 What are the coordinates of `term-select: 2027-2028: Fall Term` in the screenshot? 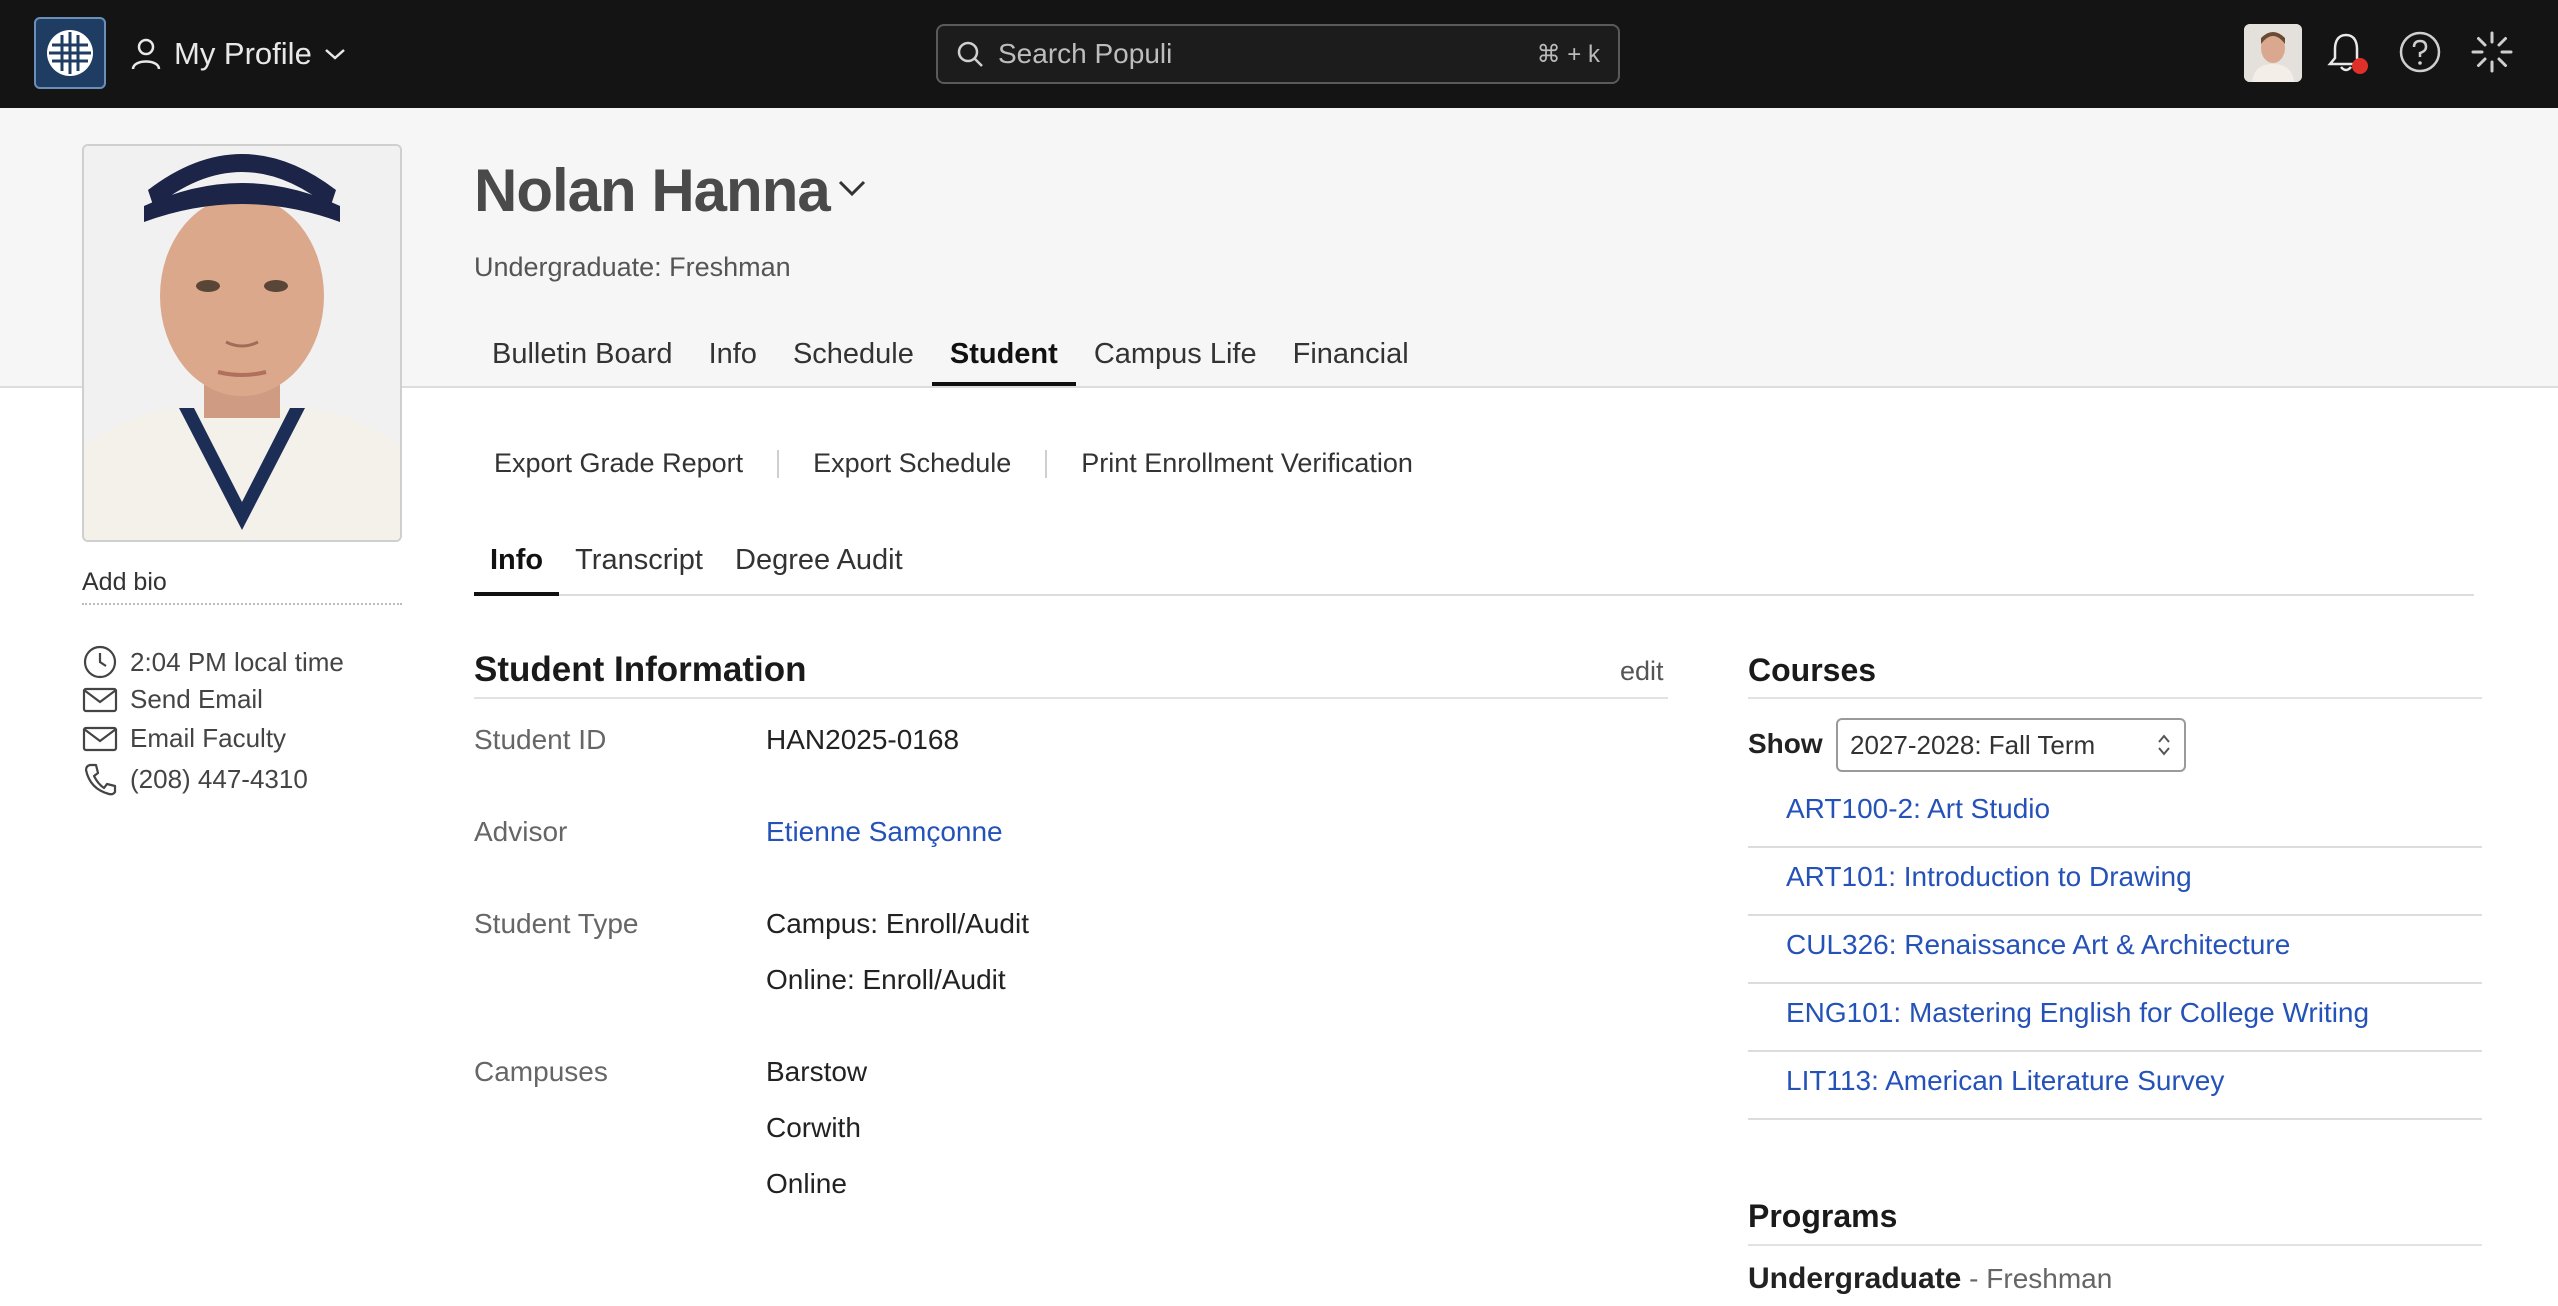 It's located at (2011, 745).